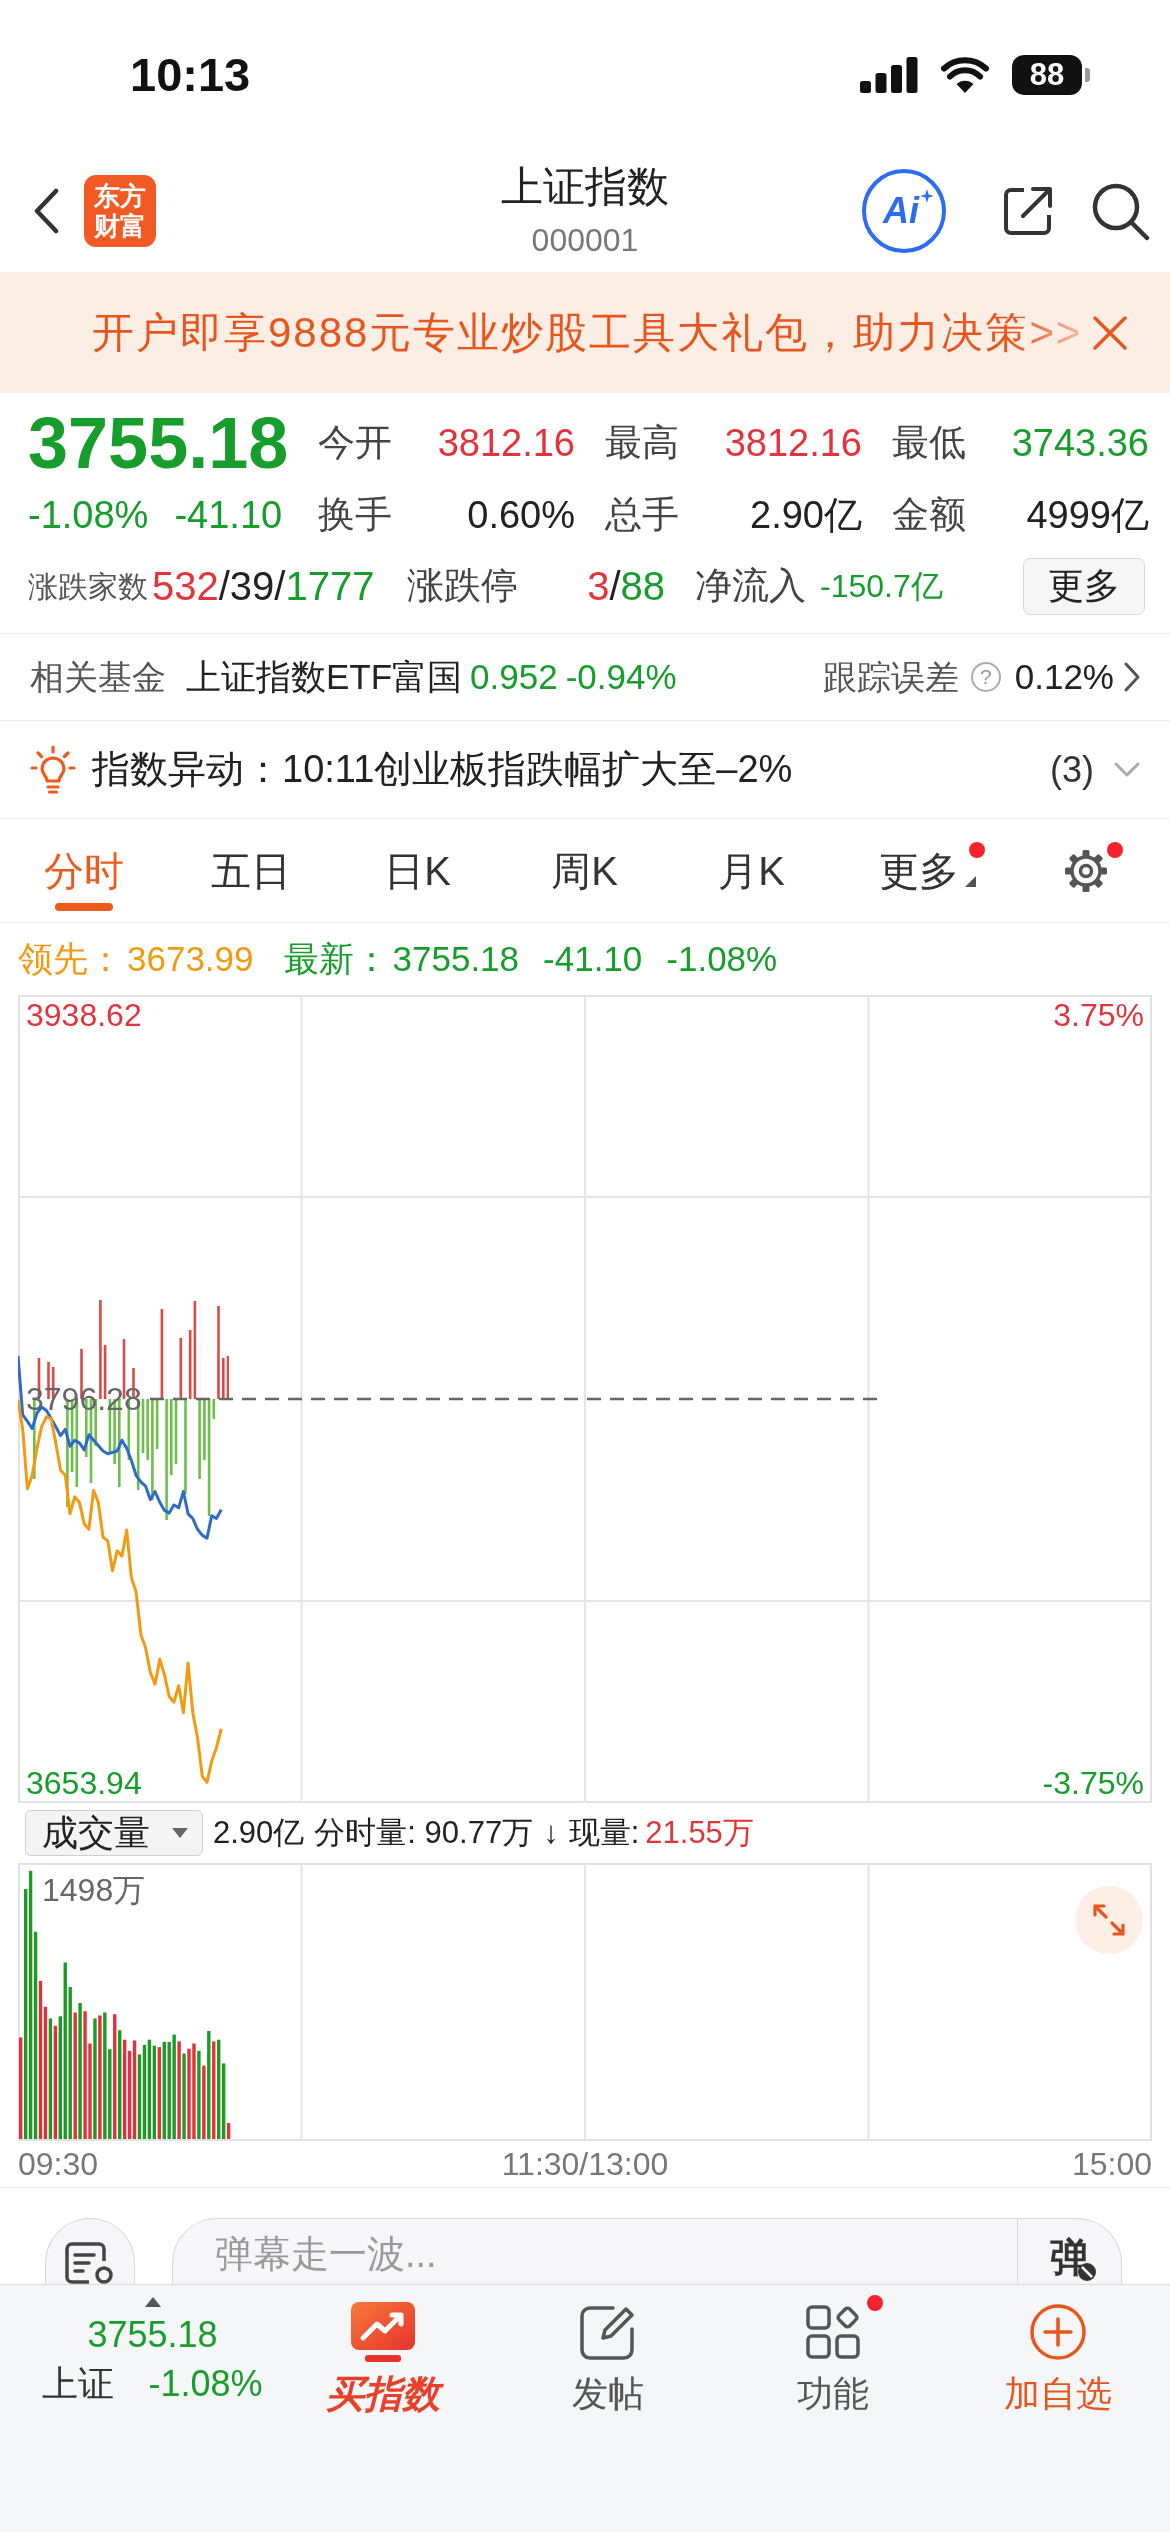 This screenshot has height=2532, width=1170. What do you see at coordinates (336, 958) in the screenshot?
I see `latest-label: 最新：` at bounding box center [336, 958].